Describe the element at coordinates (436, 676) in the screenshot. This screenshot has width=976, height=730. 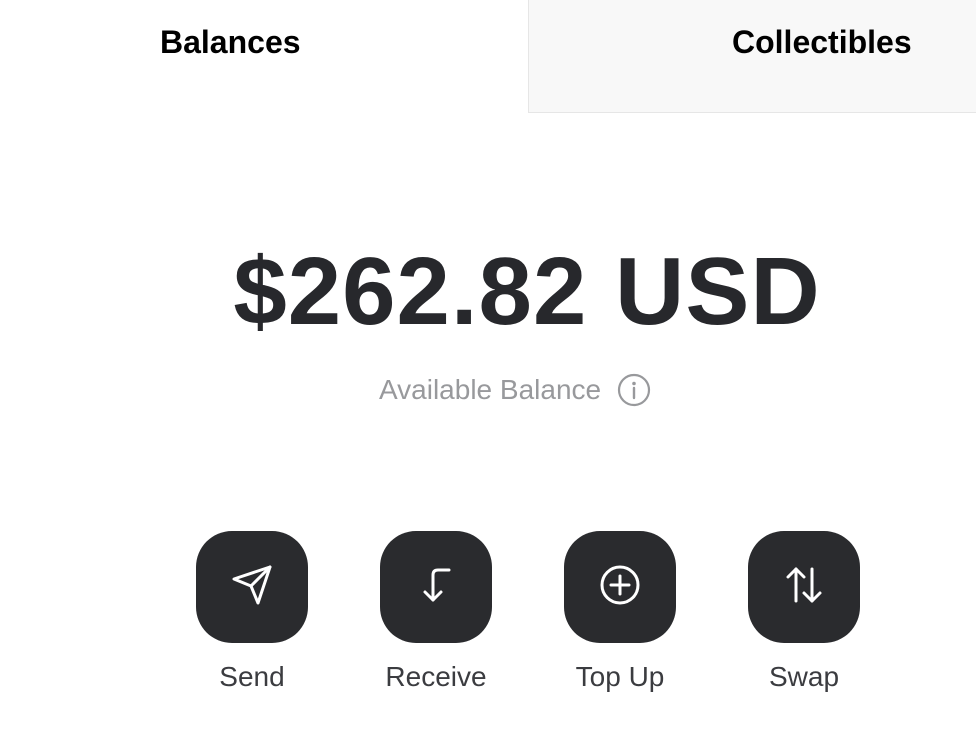
I see `receive-label: Receive` at that location.